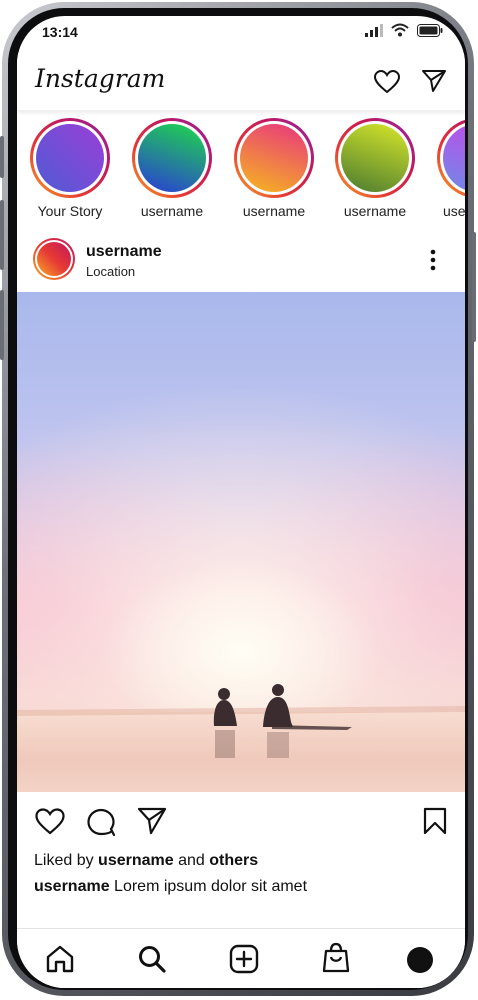 The width and height of the screenshot is (478, 1000). I want to click on home-icon, so click(60, 959).